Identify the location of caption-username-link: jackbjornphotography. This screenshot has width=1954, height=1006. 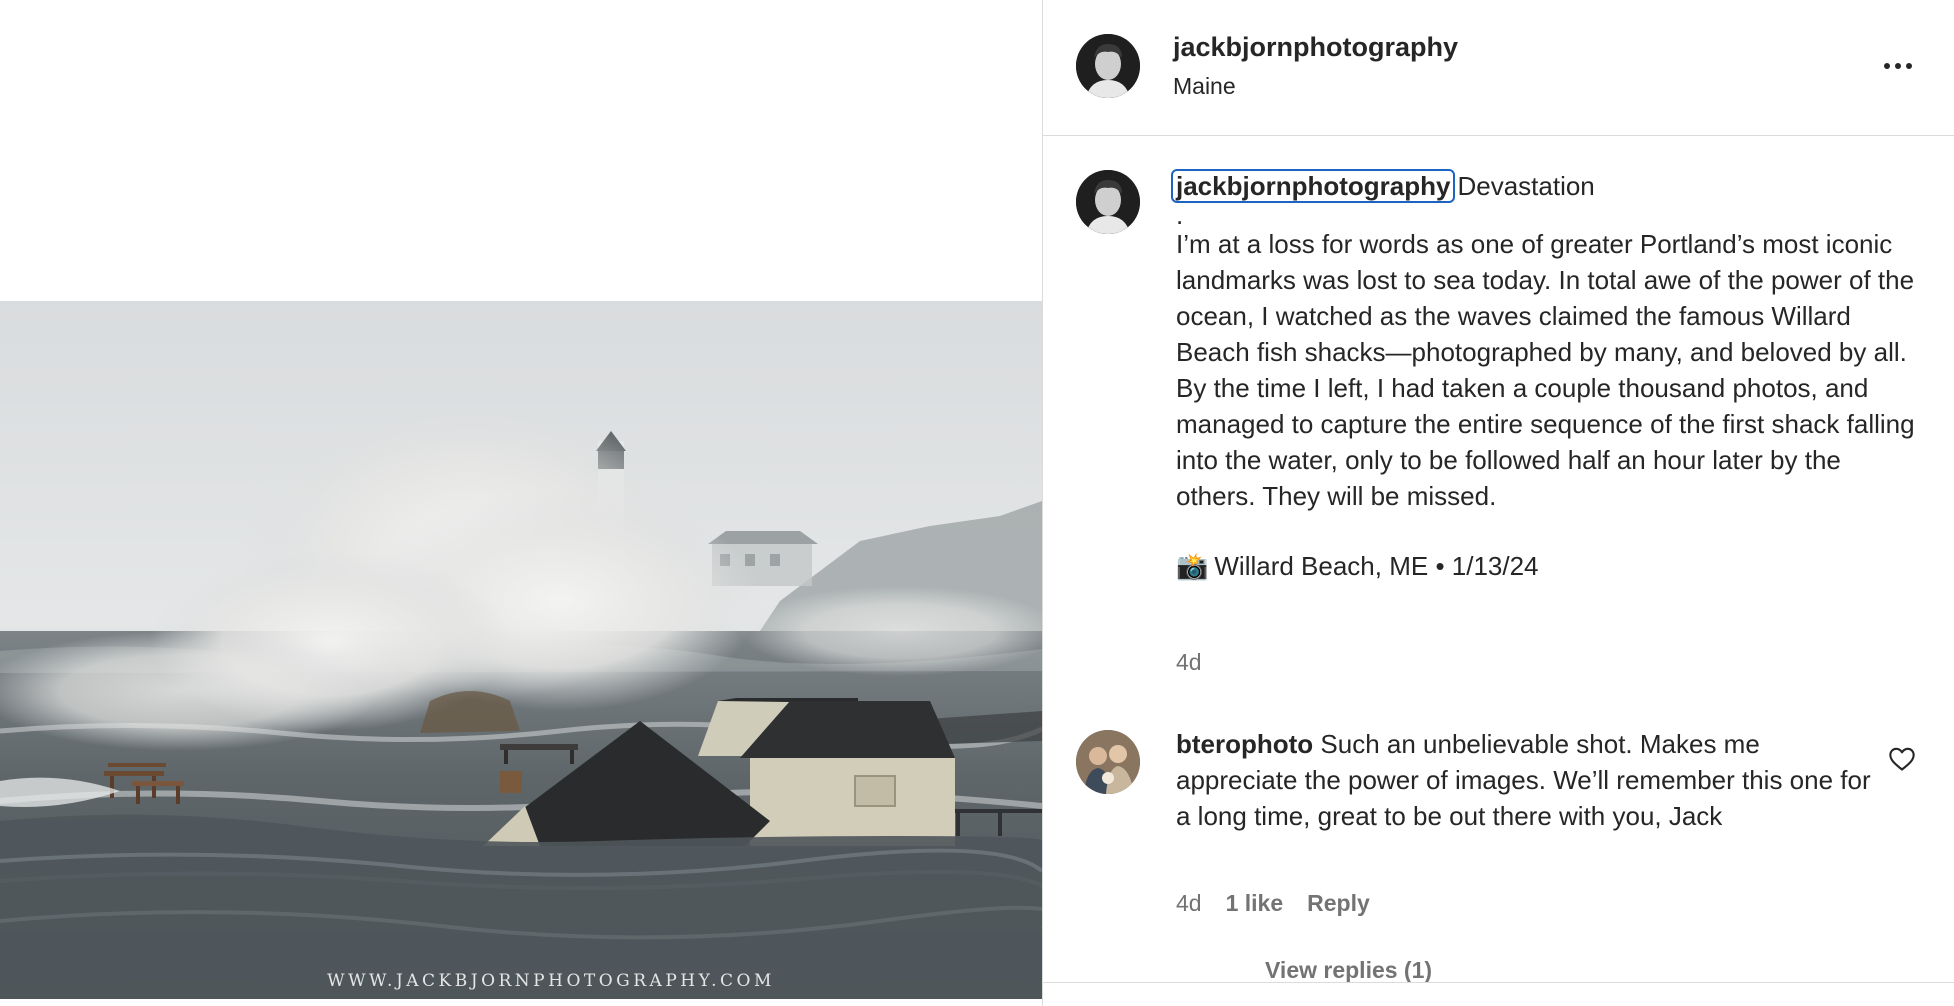
(1313, 186).